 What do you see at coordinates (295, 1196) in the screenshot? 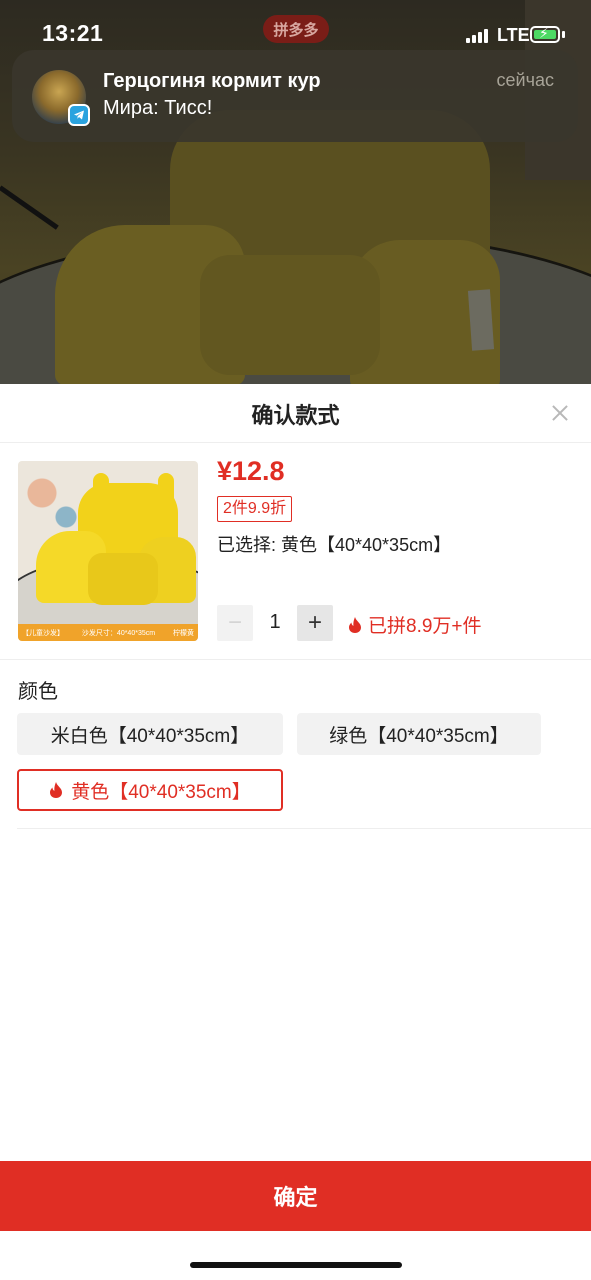
I see `confirm-button: 确定` at bounding box center [295, 1196].